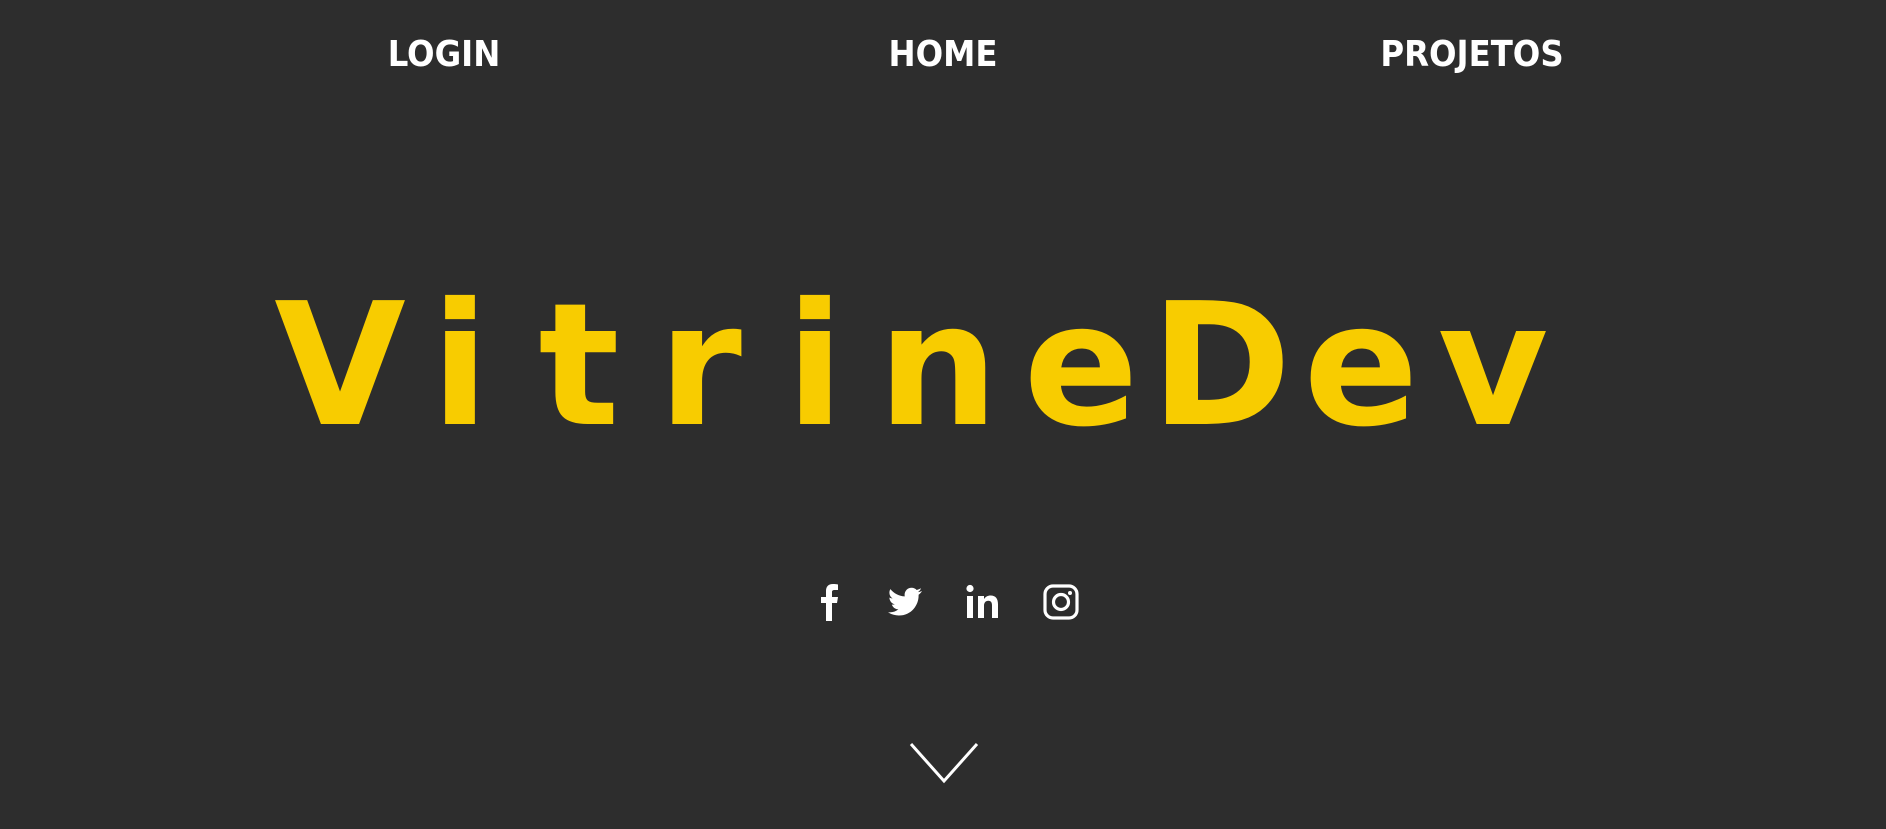 This screenshot has width=1886, height=829. Describe the element at coordinates (830, 602) in the screenshot. I see `facebook-icon` at that location.